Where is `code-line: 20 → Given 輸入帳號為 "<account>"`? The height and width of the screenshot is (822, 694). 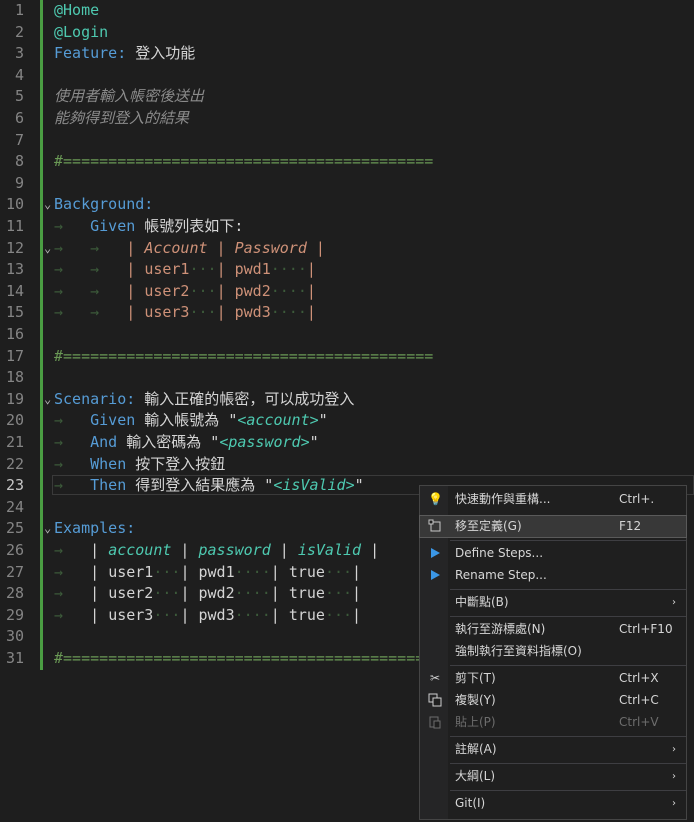
code-line: 20 → Given 輸入帳號為 "<account>" is located at coordinates (347, 421).